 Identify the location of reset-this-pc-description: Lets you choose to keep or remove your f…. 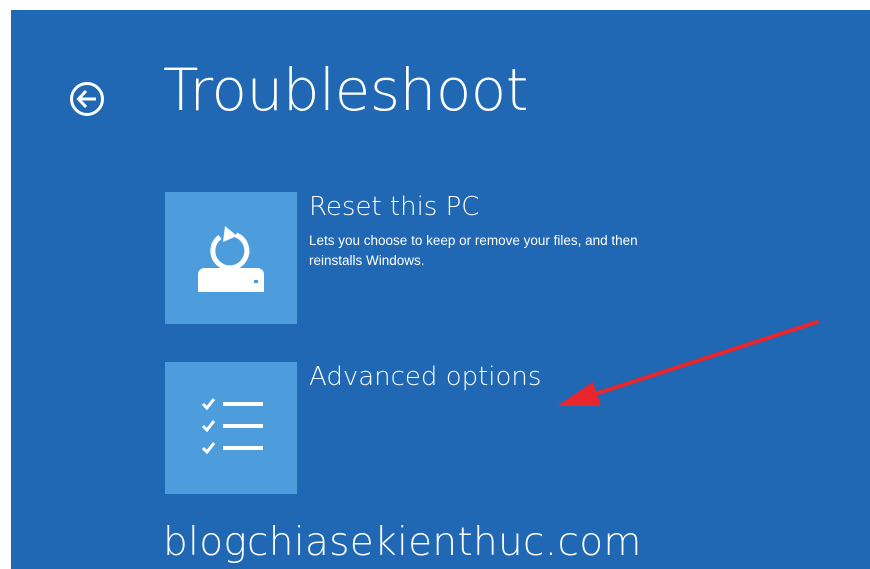
(473, 250).